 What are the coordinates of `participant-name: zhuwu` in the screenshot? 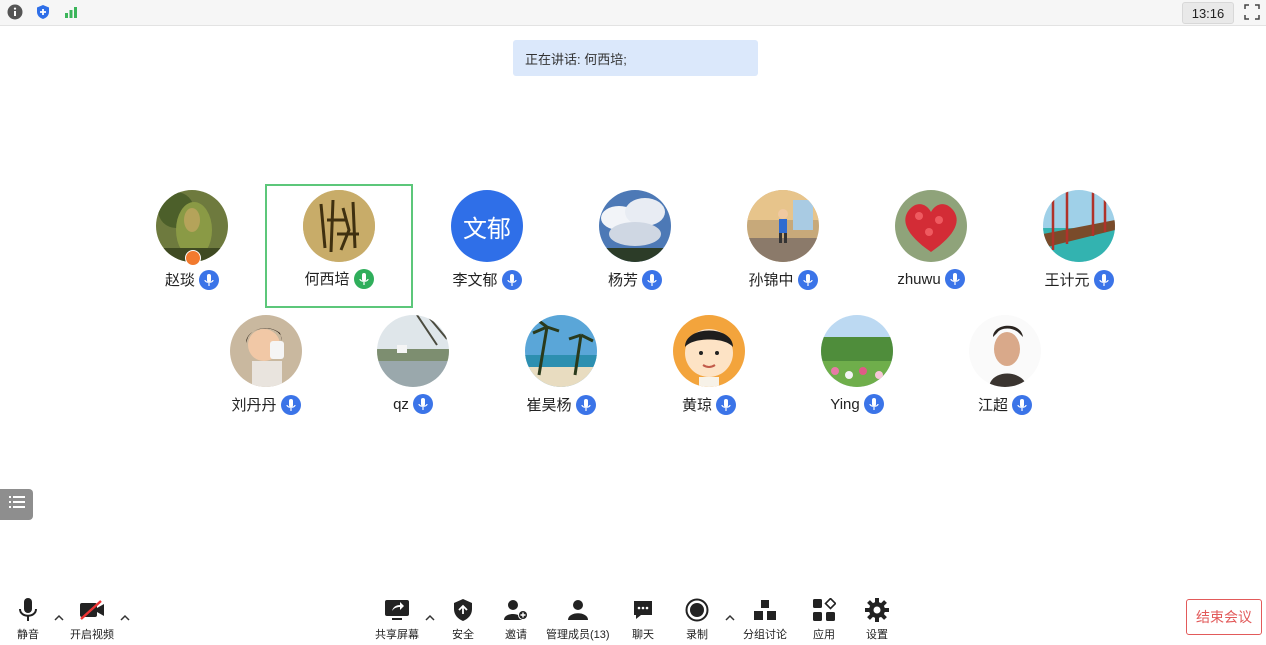 It's located at (919, 279).